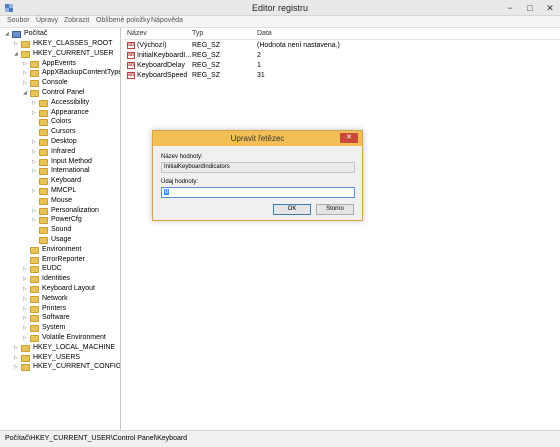 The height and width of the screenshot is (447, 560). What do you see at coordinates (53, 93) in the screenshot?
I see `tree-item: ◢ Control Panel` at bounding box center [53, 93].